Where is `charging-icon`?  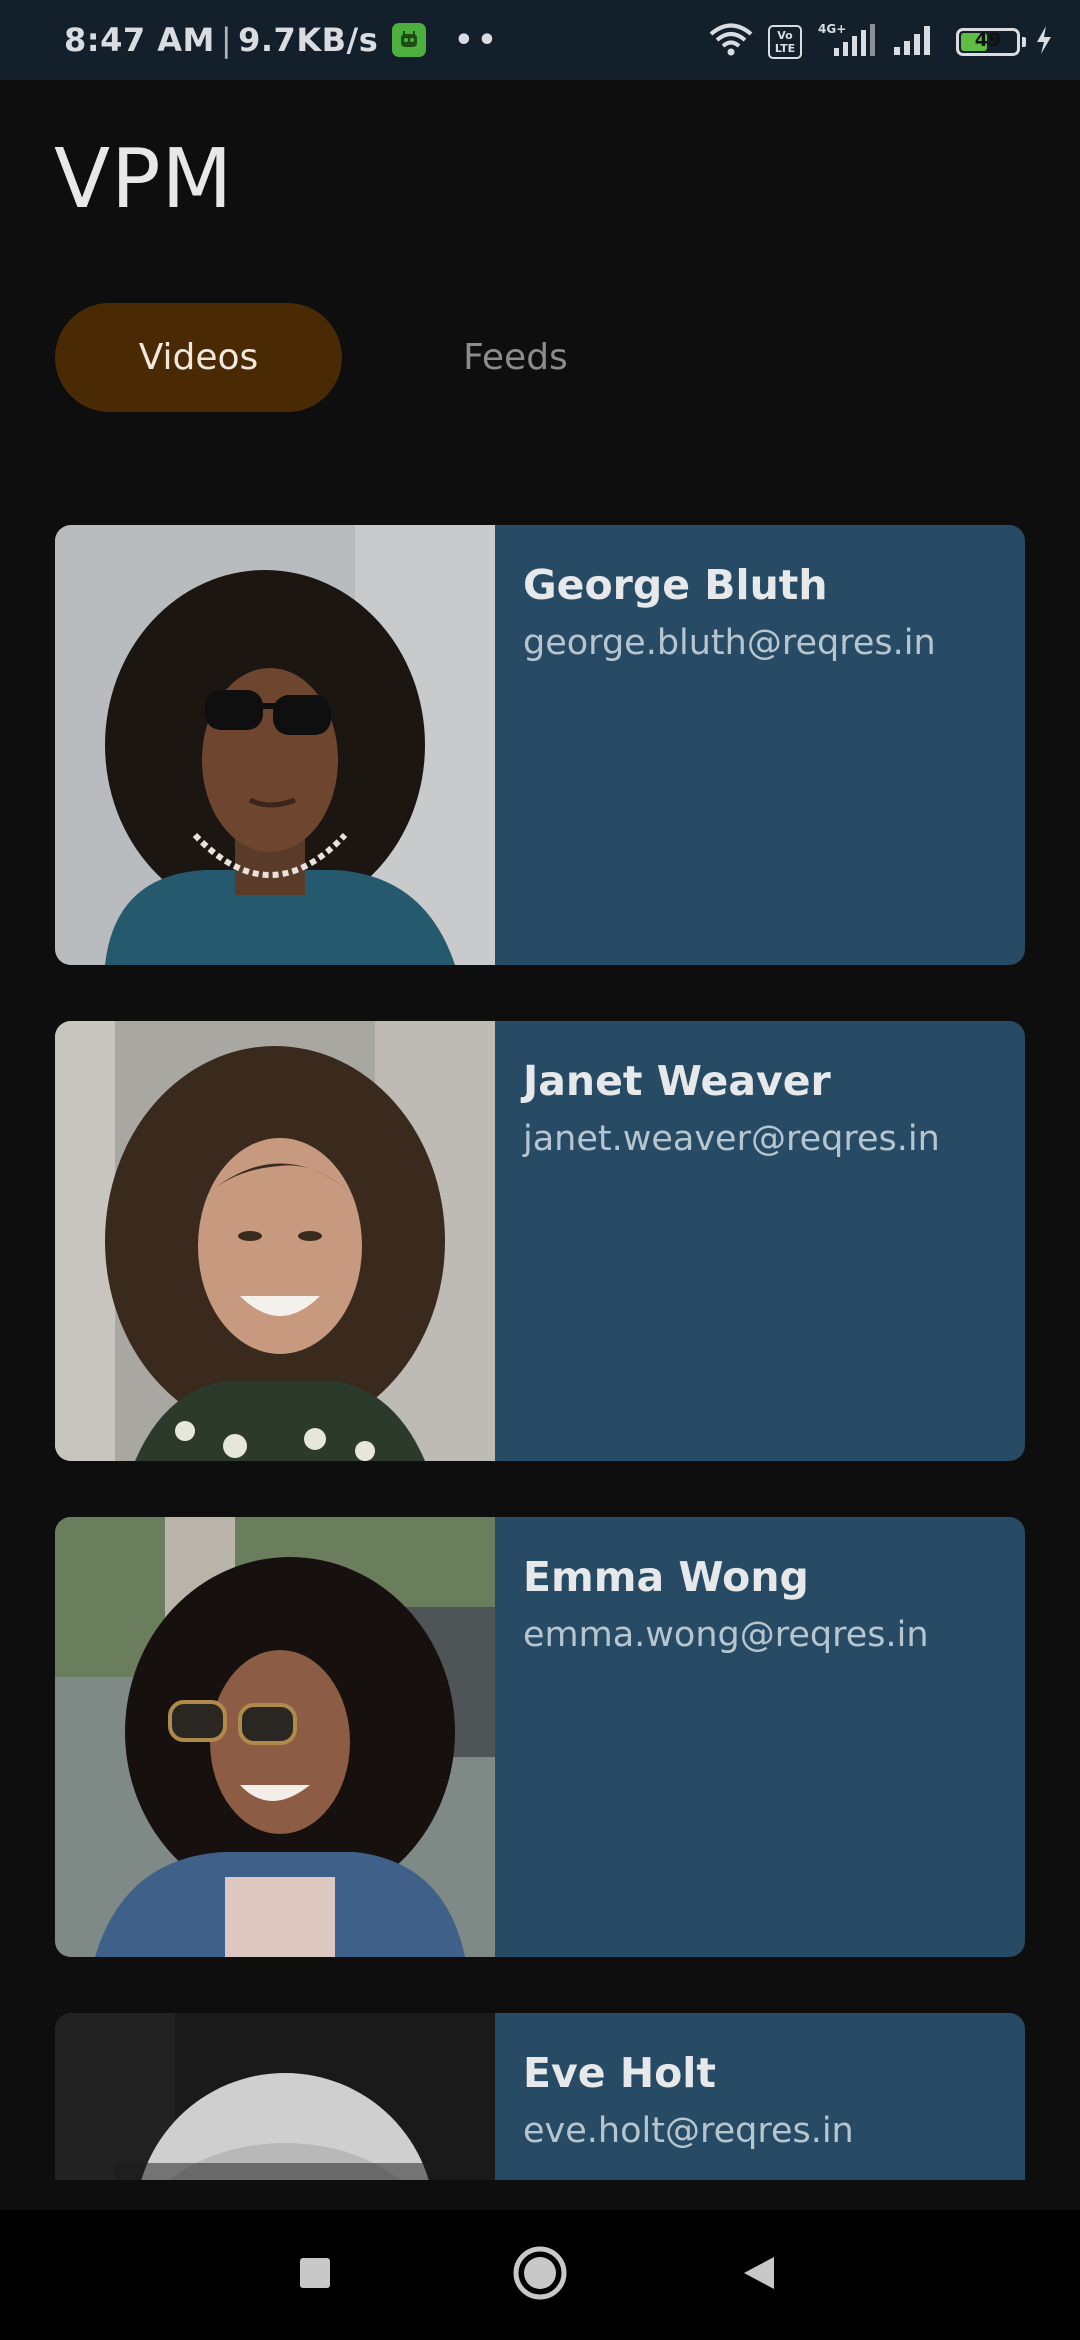
charging-icon is located at coordinates (1044, 42).